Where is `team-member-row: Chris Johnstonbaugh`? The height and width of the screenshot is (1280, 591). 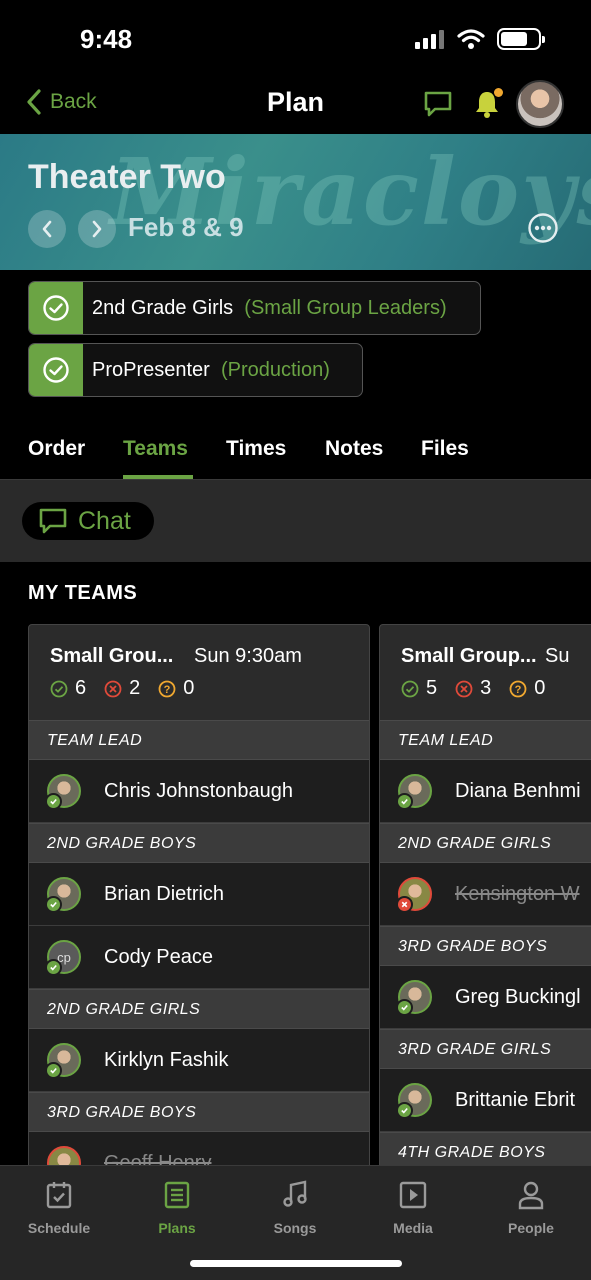
team-member-row: Chris Johnstonbaugh is located at coordinates (199, 791).